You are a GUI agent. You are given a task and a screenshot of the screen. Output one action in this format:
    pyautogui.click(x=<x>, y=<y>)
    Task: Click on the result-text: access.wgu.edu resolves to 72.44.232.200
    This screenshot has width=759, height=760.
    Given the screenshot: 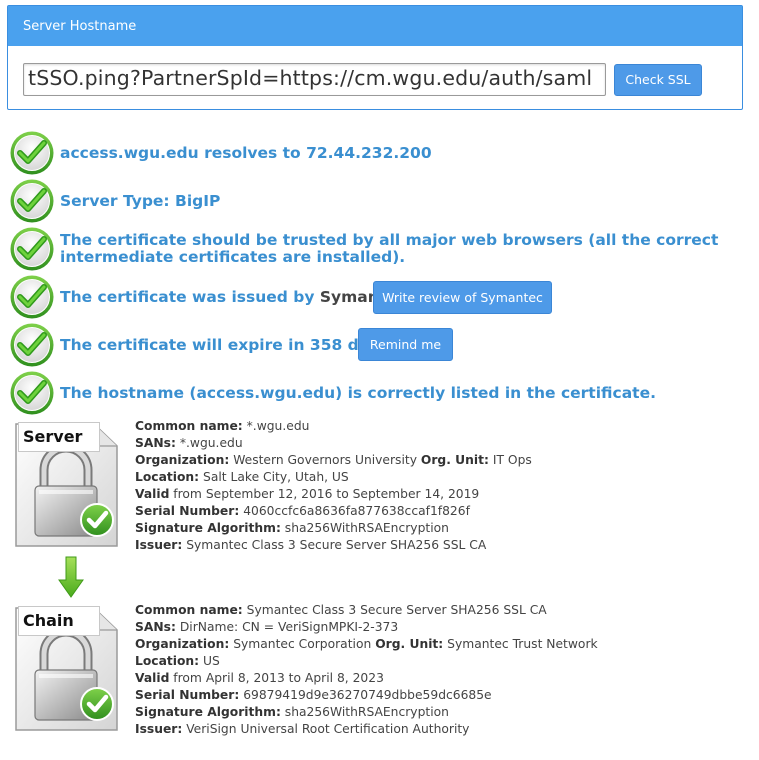 What is the action you would take?
    pyautogui.click(x=246, y=153)
    